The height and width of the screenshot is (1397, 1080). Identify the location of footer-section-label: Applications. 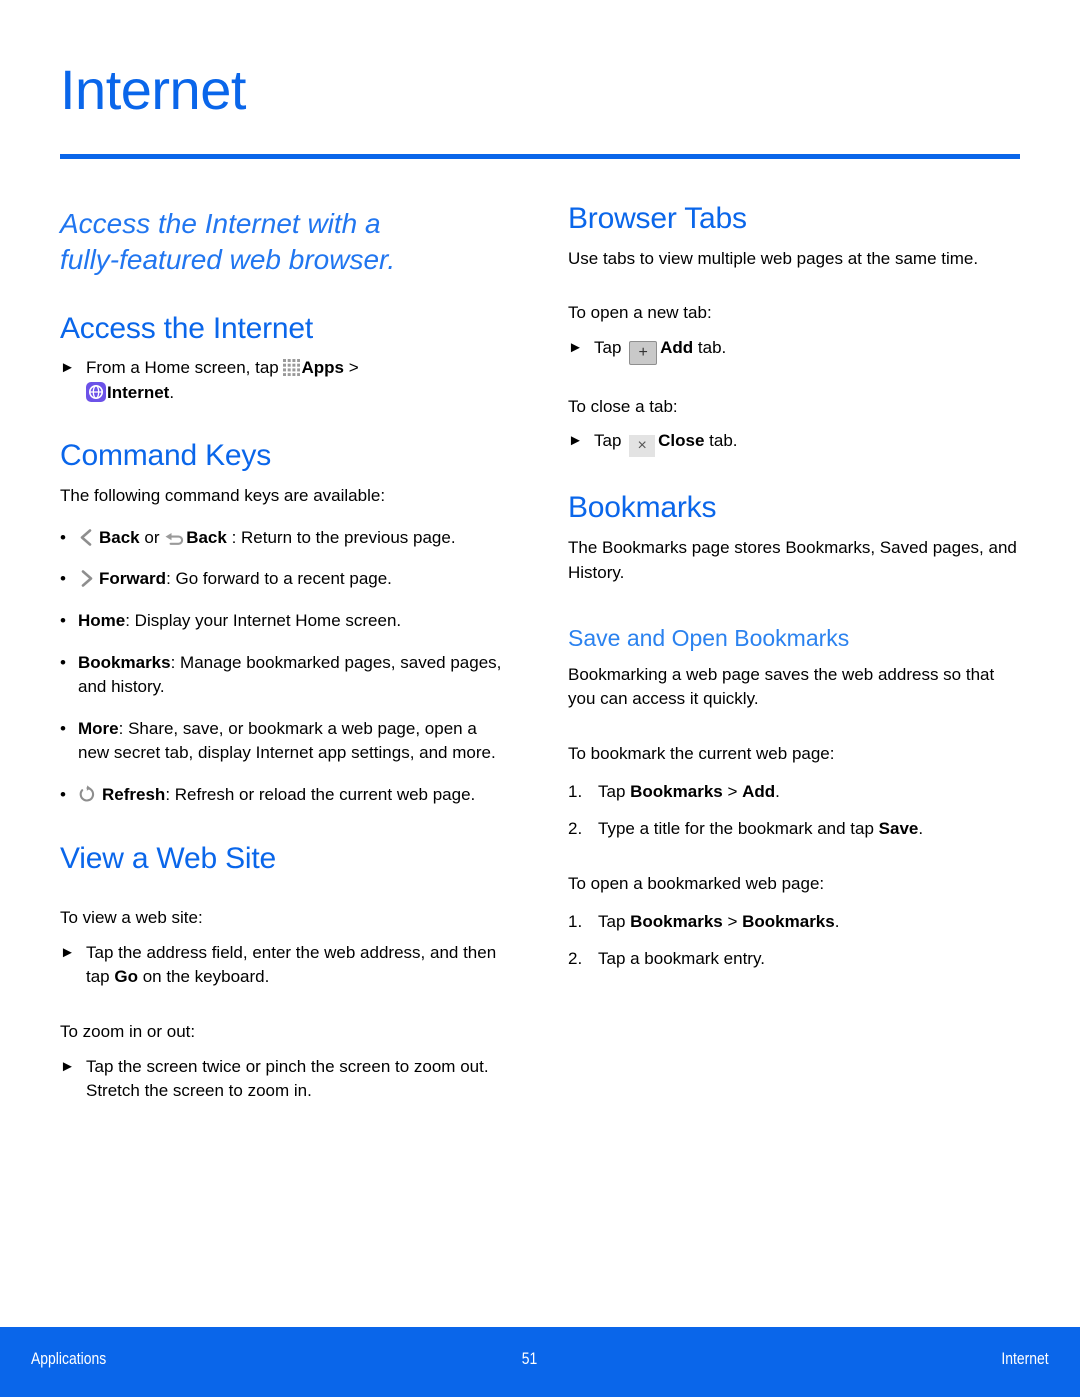
(69, 1358).